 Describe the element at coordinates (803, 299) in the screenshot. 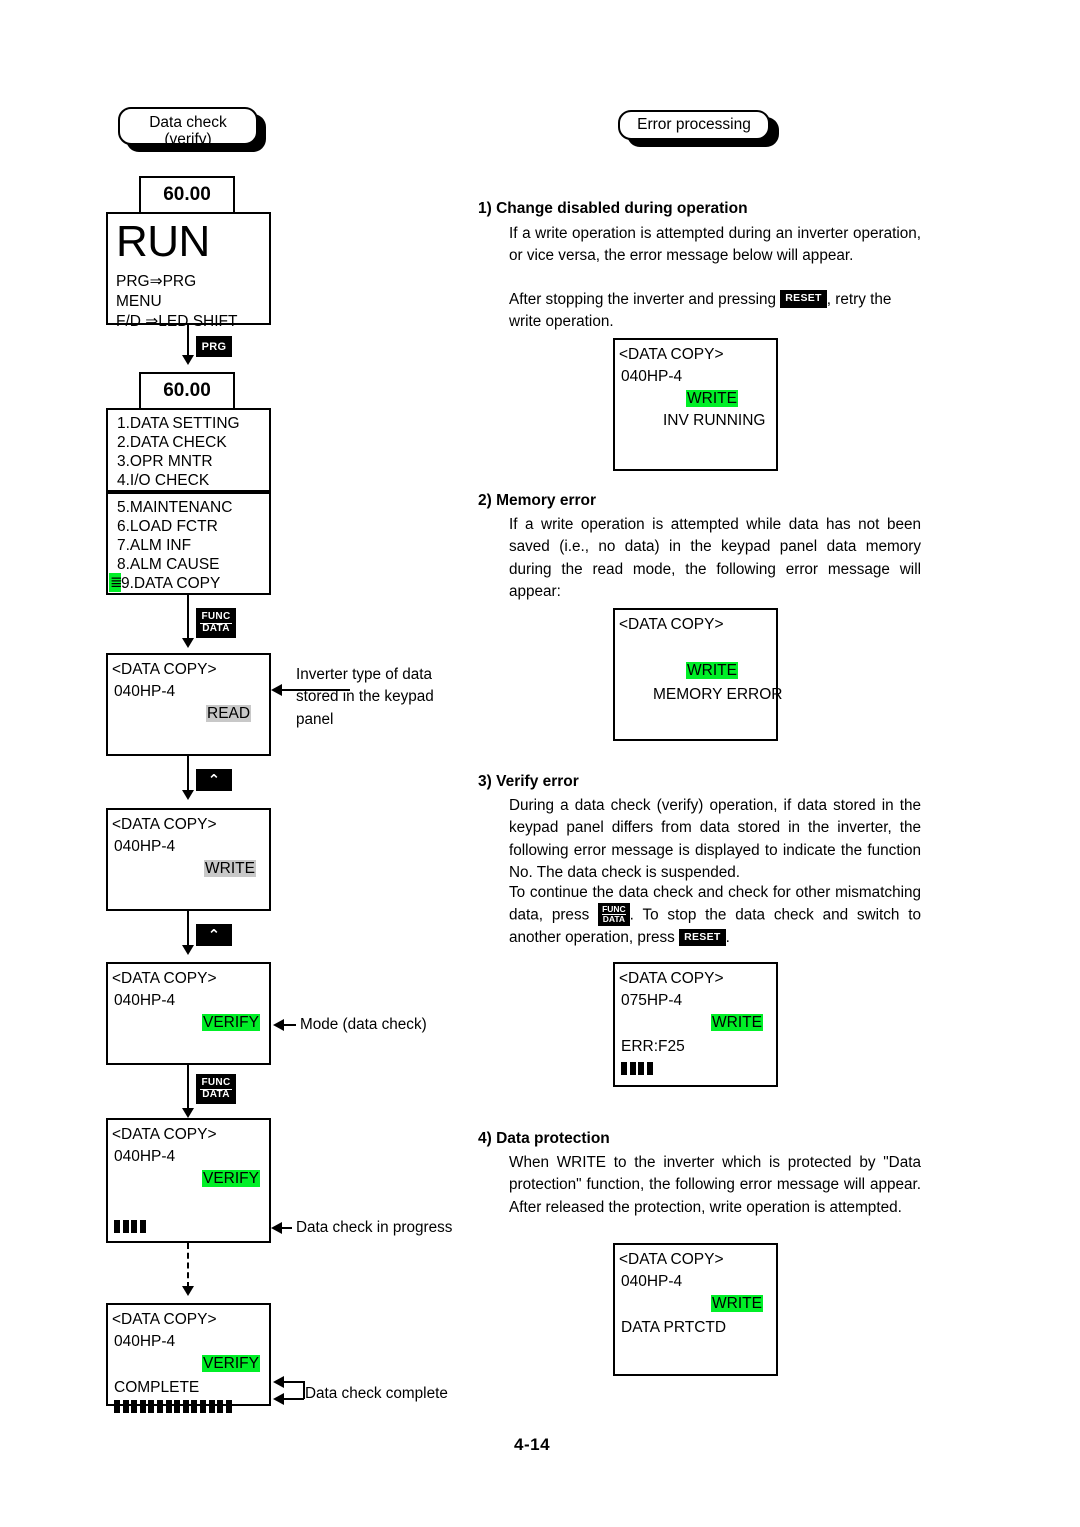

I see `reset-key-inline-1: RESET` at that location.